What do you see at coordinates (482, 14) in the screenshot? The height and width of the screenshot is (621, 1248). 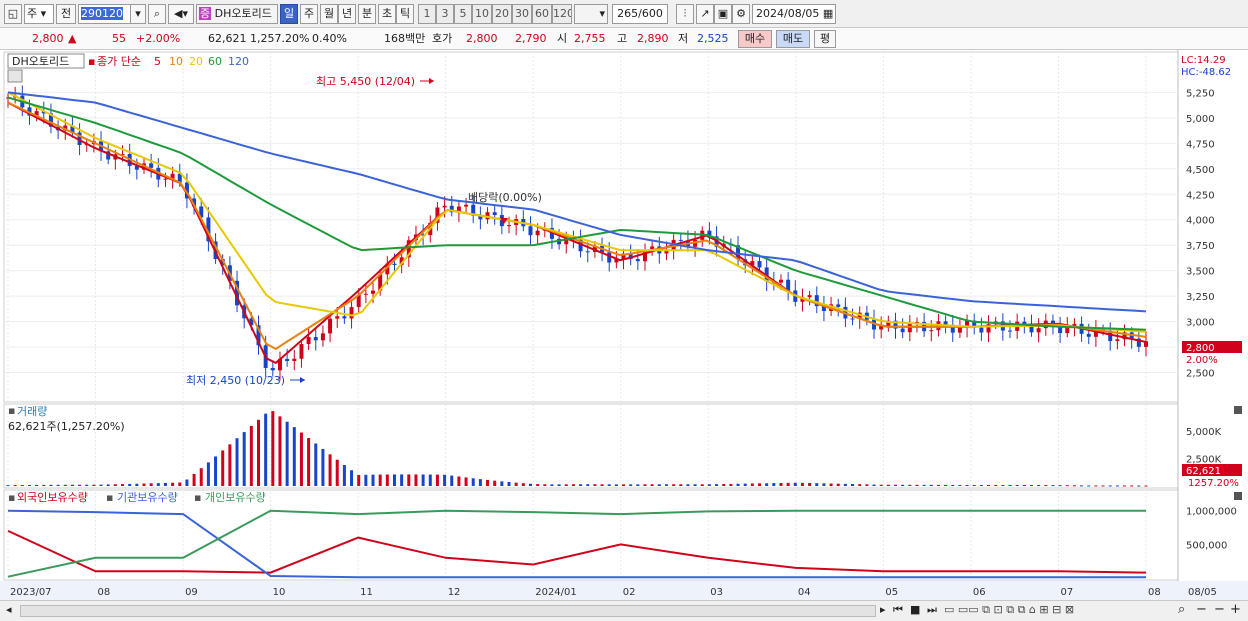 I see `interval-10: 10` at bounding box center [482, 14].